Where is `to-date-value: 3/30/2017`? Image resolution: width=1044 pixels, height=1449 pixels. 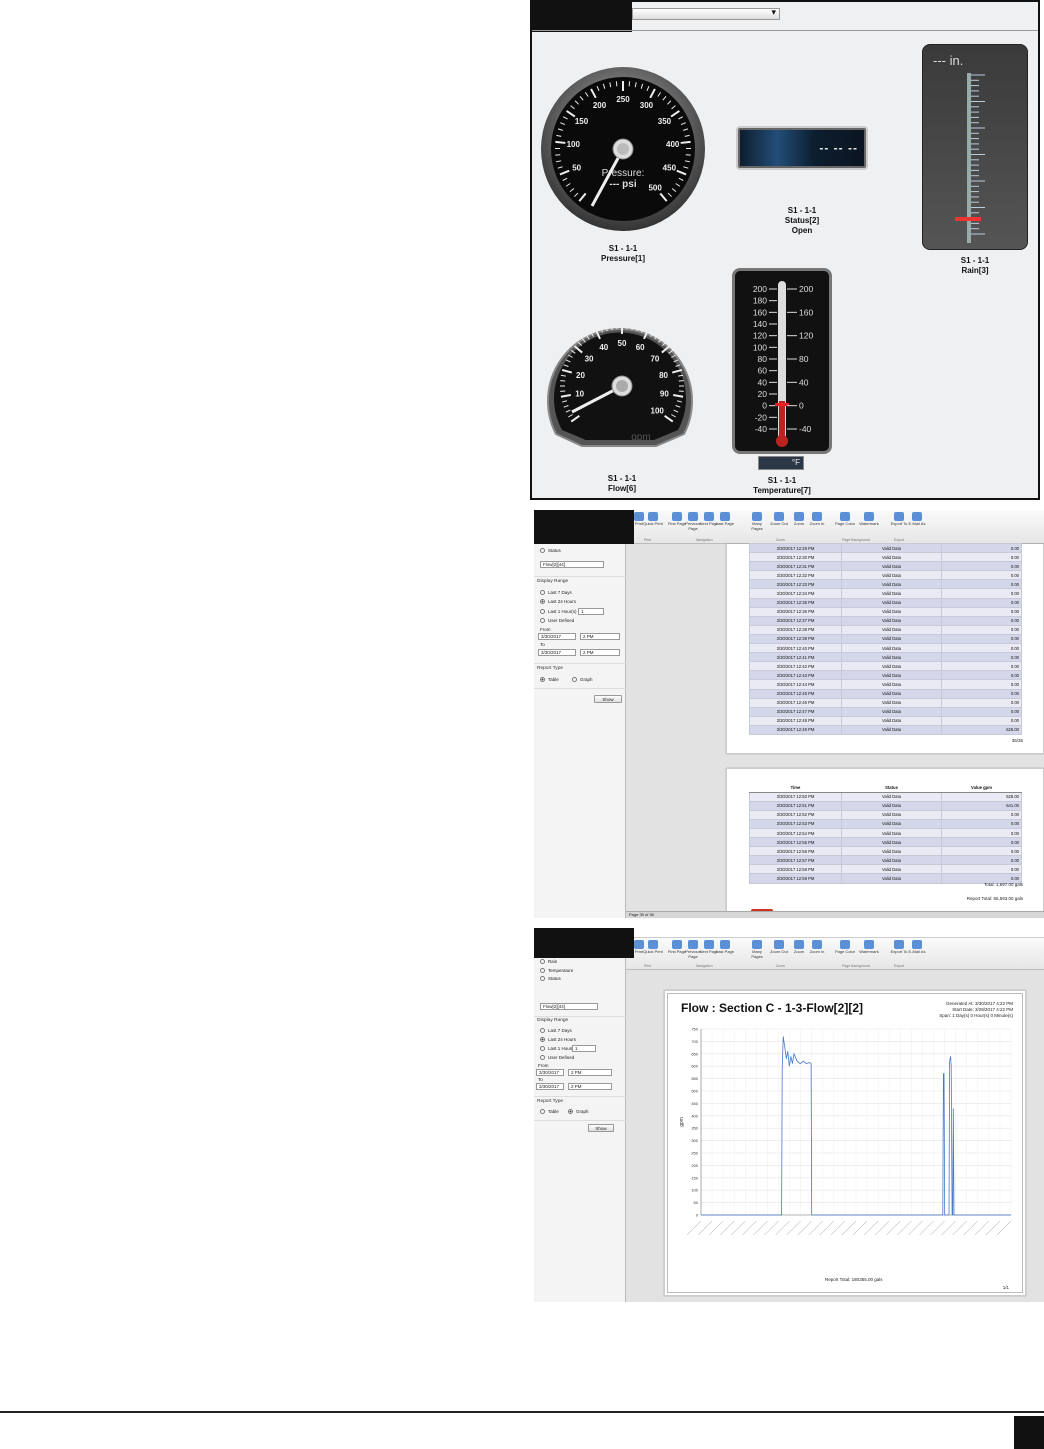
to-date-value: 3/30/2017 is located at coordinates (551, 652).